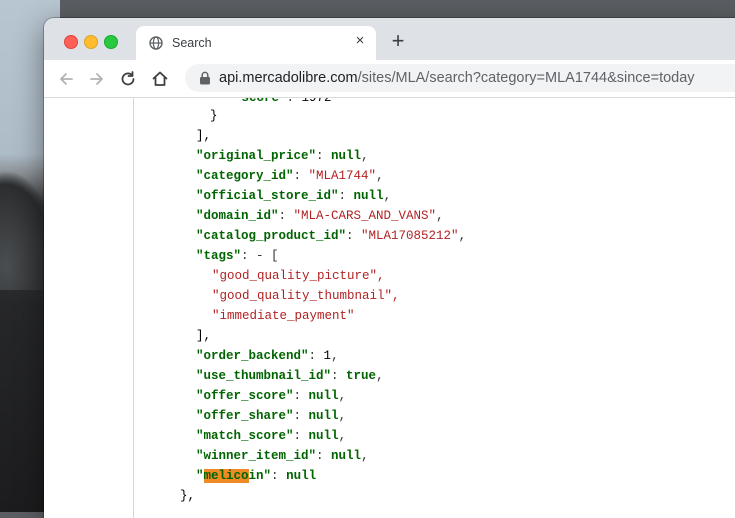  Describe the element at coordinates (66, 79) in the screenshot. I see `back-arrow-icon` at that location.